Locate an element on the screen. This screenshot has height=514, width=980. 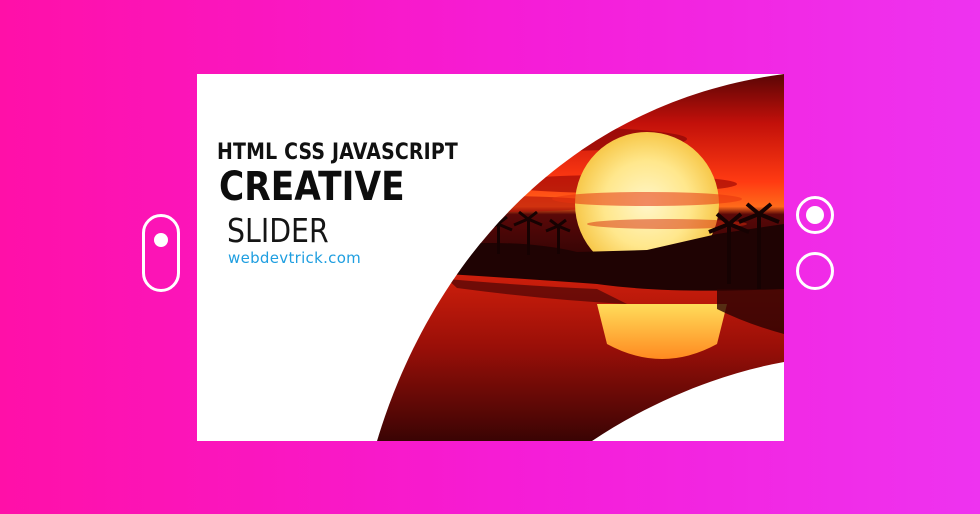
slide-subtitle: HTML CSS JAVASCRIPT is located at coordinates (338, 152).